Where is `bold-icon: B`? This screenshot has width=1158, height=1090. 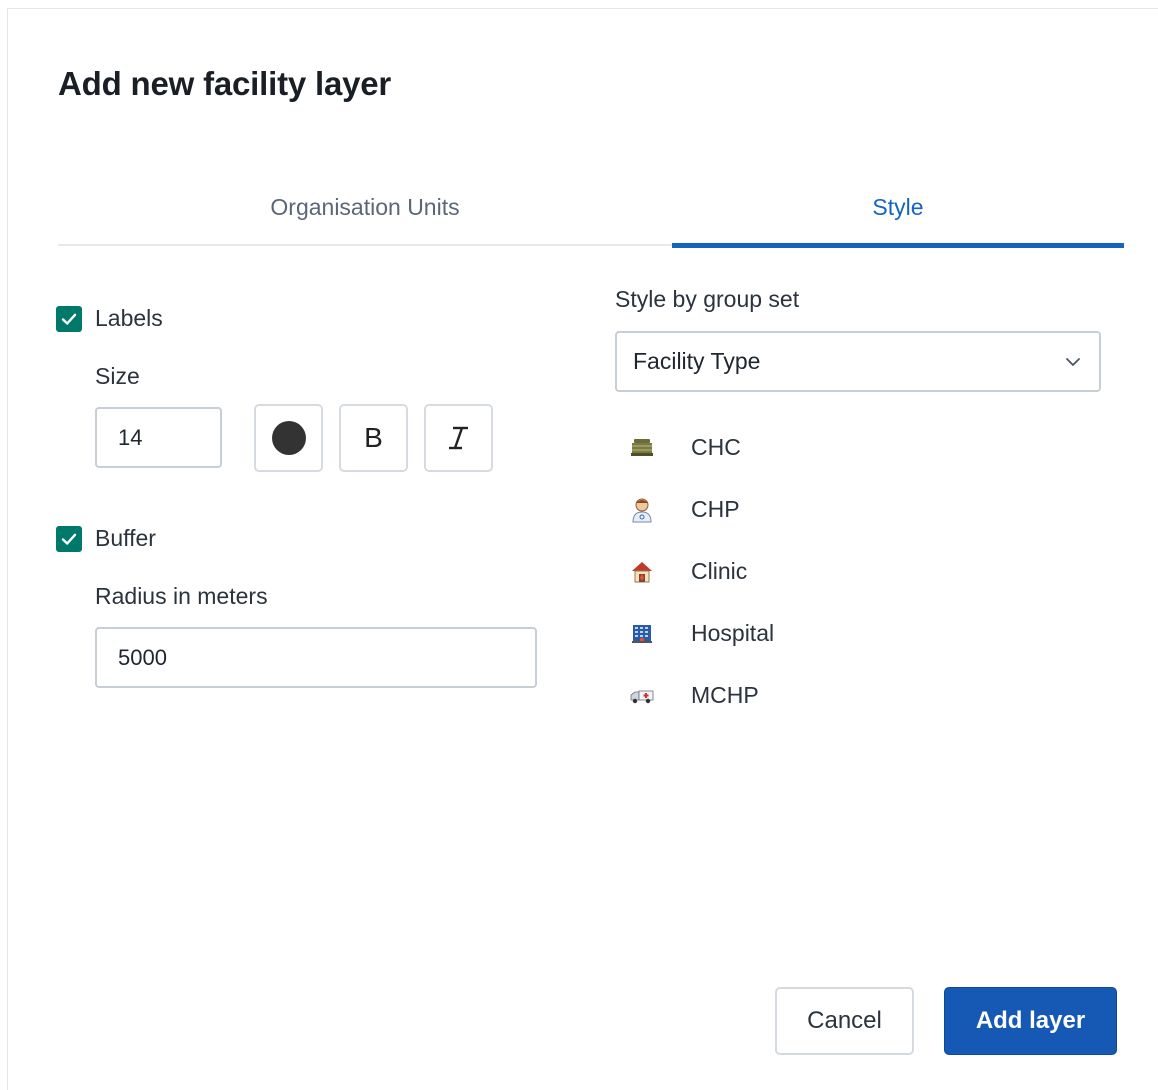 bold-icon: B is located at coordinates (373, 437).